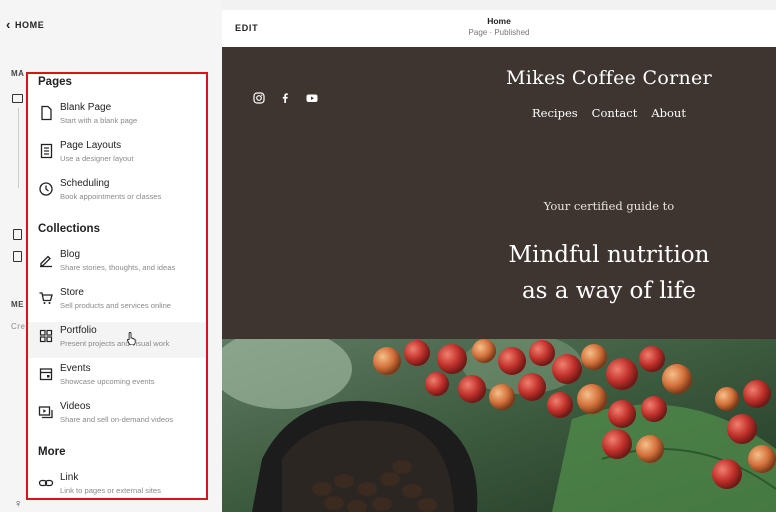  What do you see at coordinates (70, 254) in the screenshot?
I see `menu-item-label: Blog` at bounding box center [70, 254].